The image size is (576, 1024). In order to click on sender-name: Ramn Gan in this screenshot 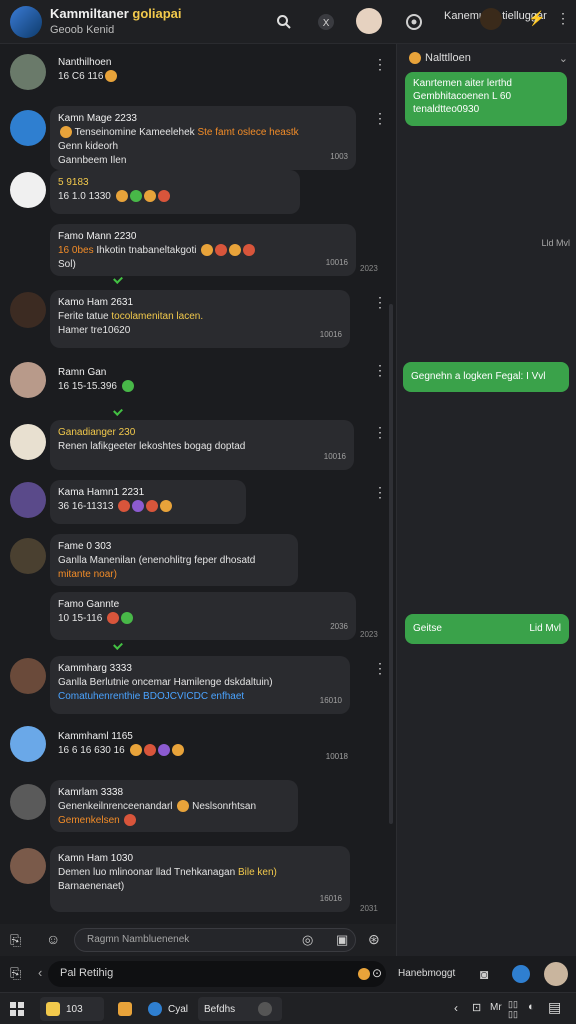, I will do `click(82, 372)`.